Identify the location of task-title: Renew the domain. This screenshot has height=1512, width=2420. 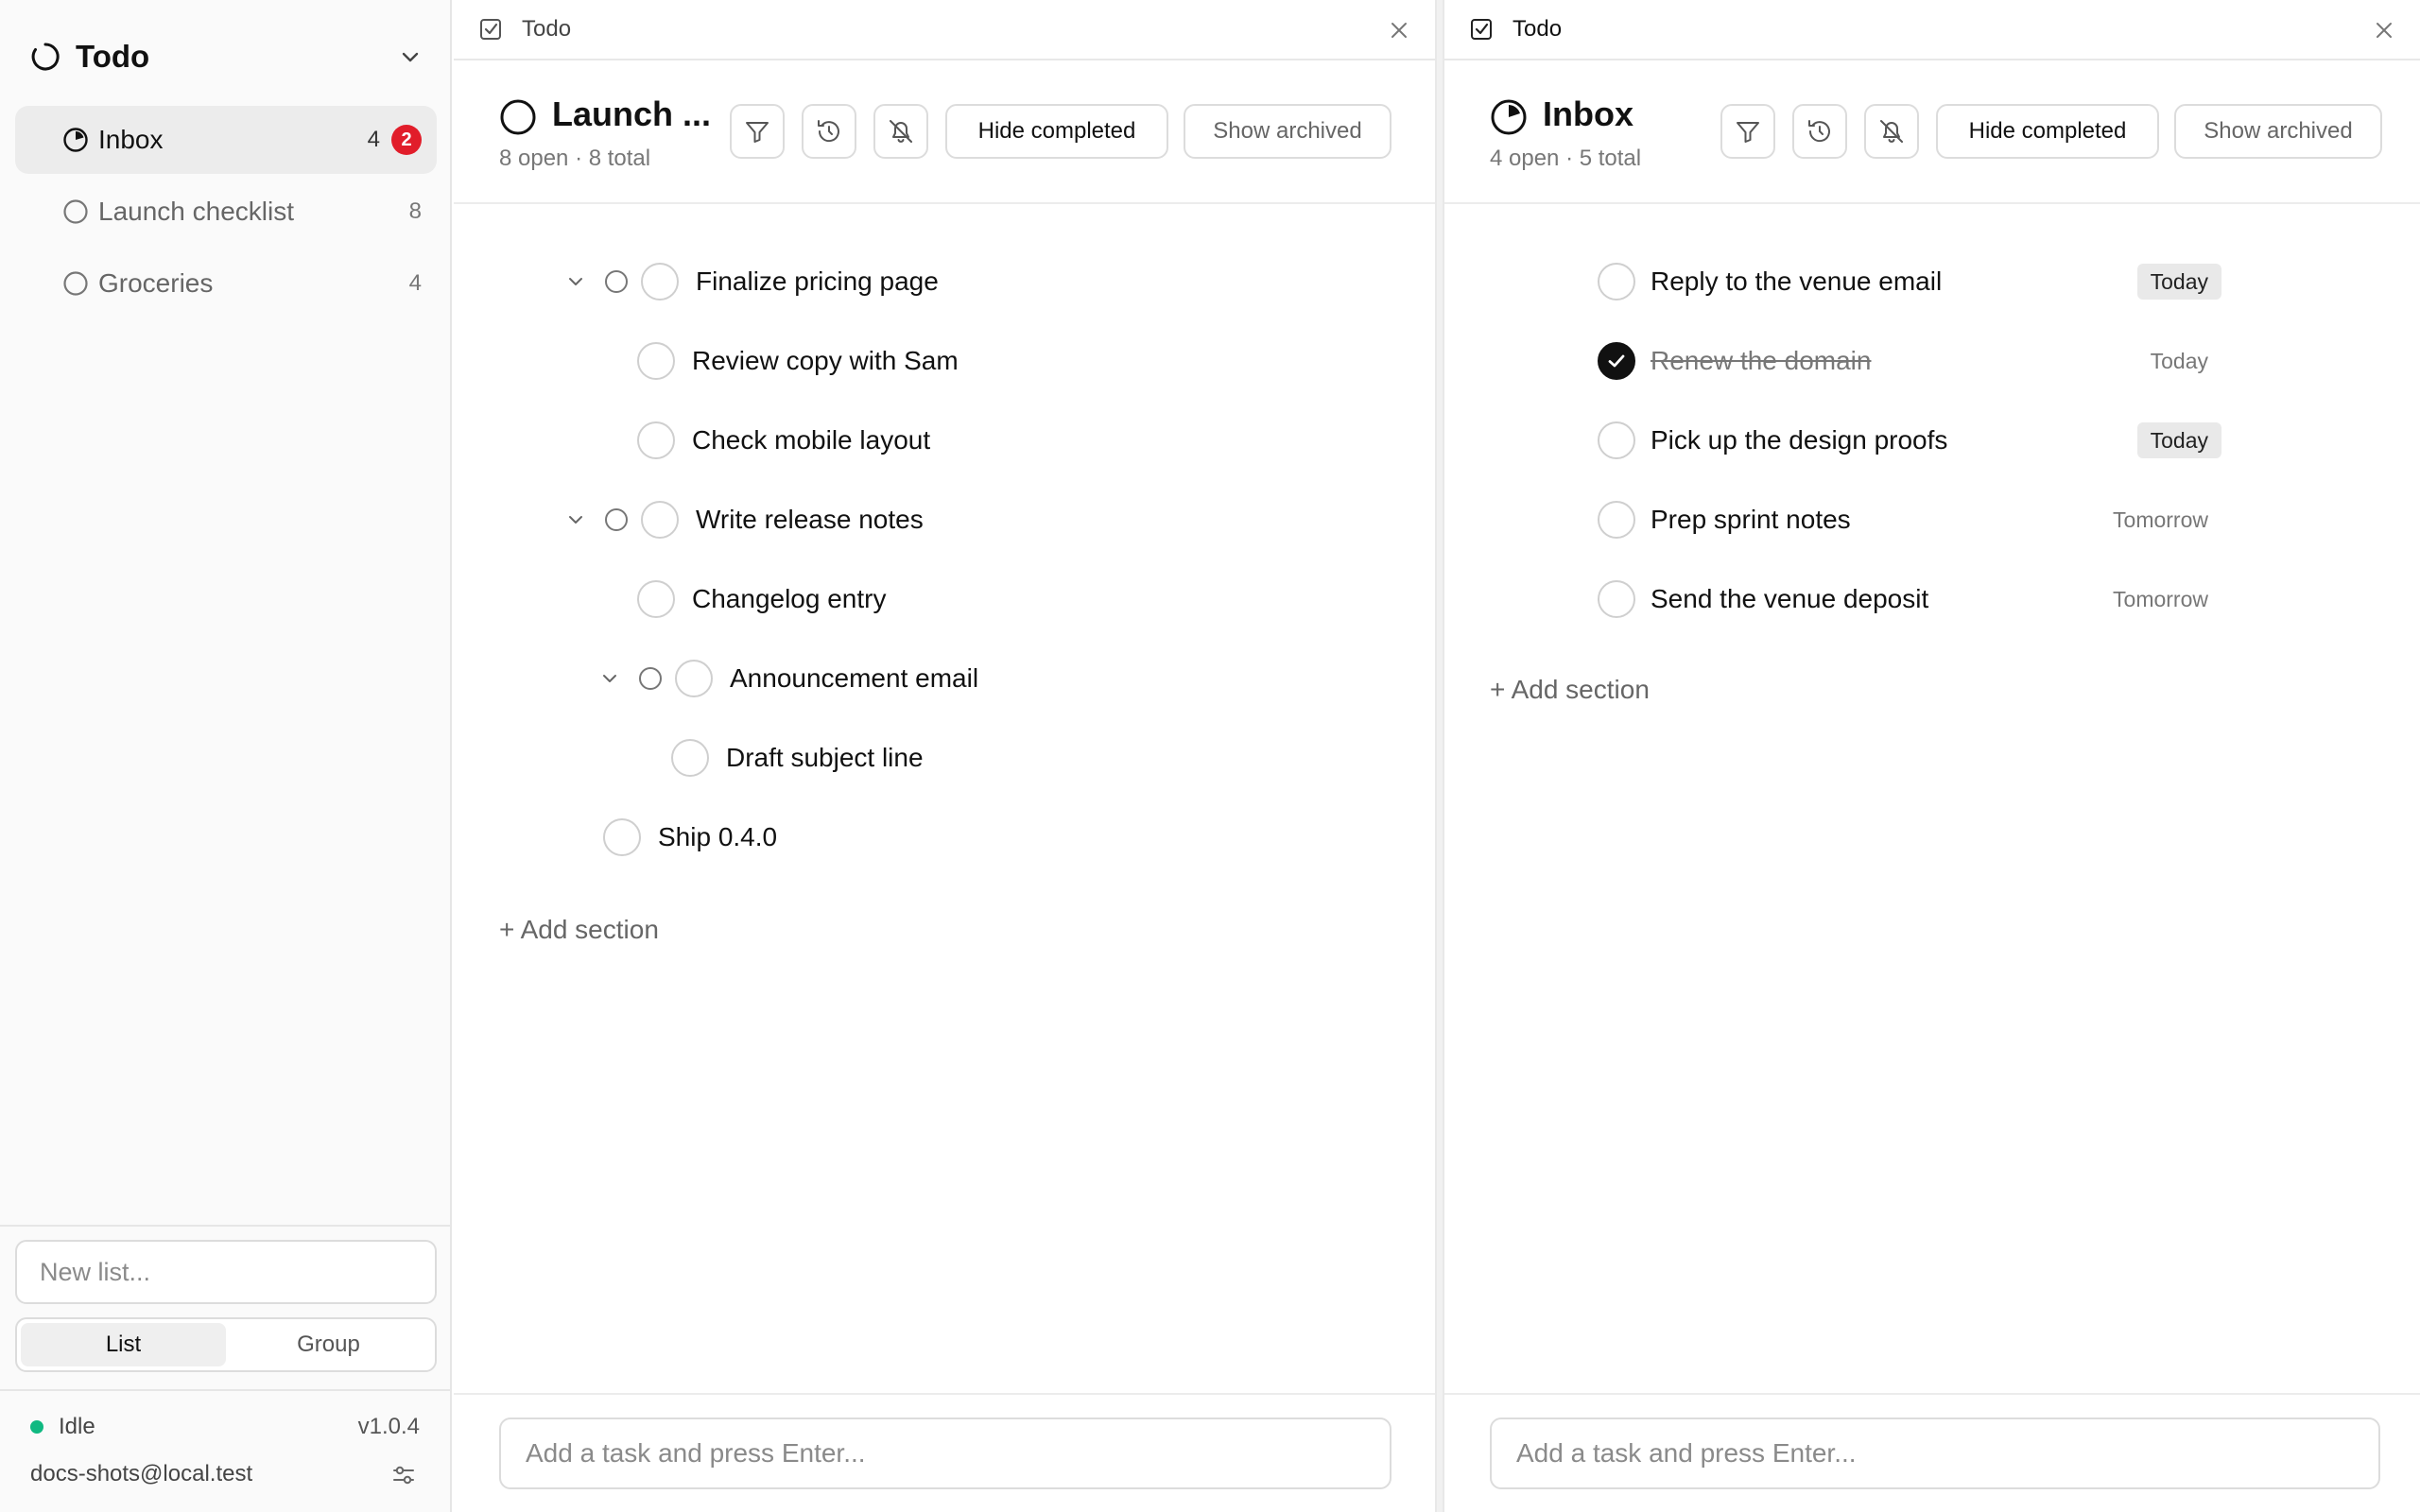
(1761, 361).